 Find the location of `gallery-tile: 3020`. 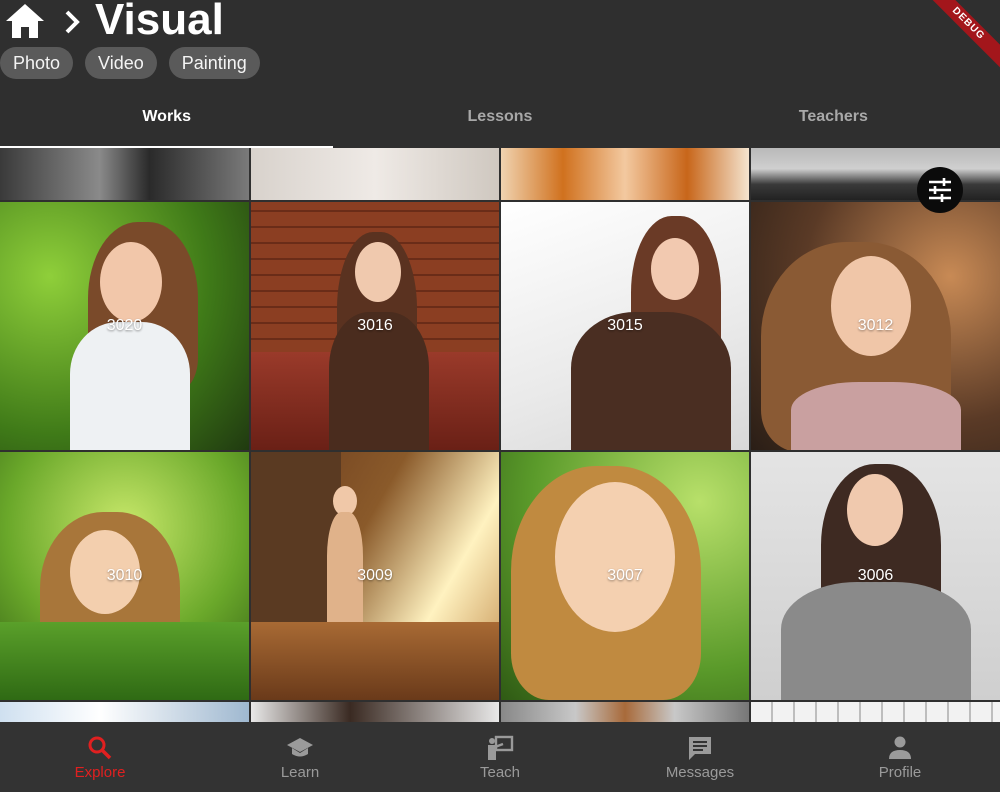

gallery-tile: 3020 is located at coordinates (124, 326).